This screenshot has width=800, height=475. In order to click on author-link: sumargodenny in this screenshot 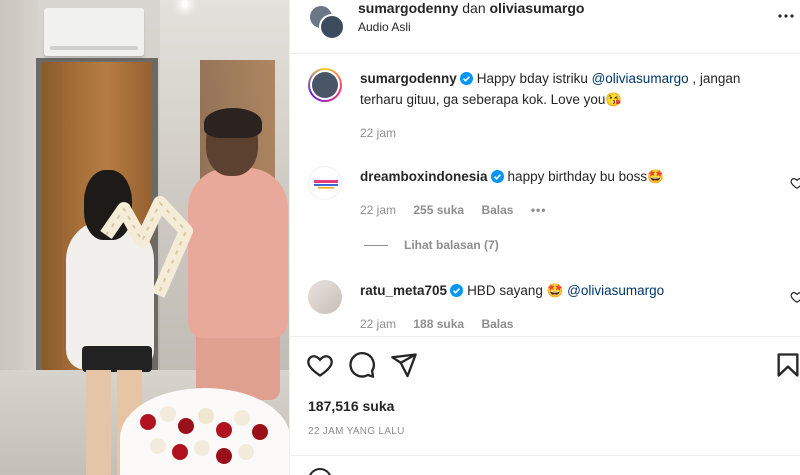, I will do `click(408, 8)`.